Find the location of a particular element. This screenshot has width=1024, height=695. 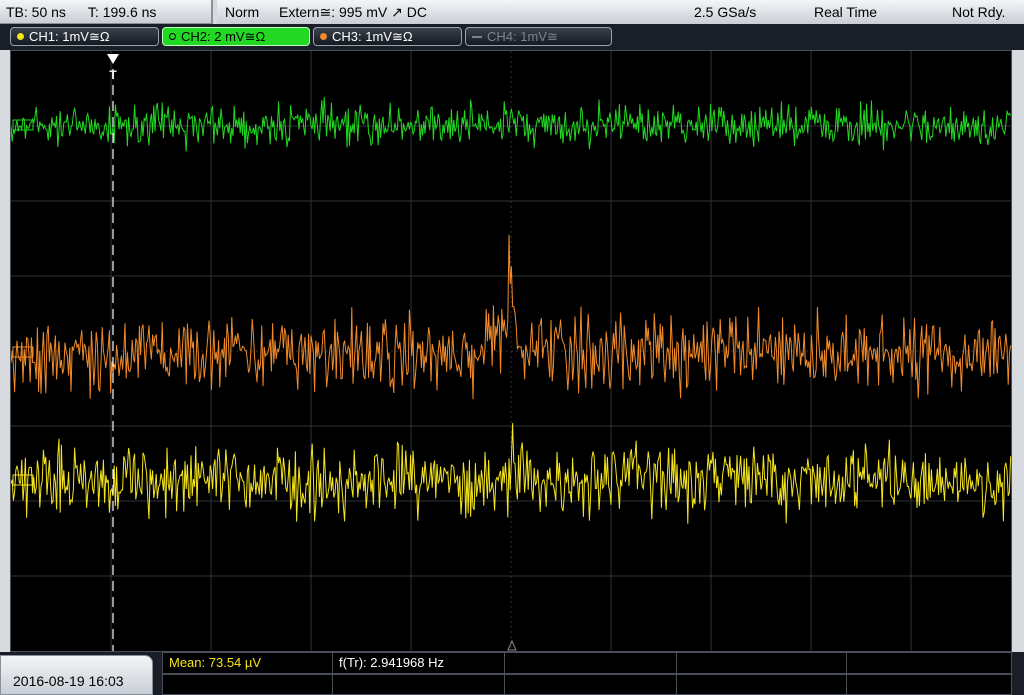

ch4-button: CH4: 1mV≅ is located at coordinates (538, 36).